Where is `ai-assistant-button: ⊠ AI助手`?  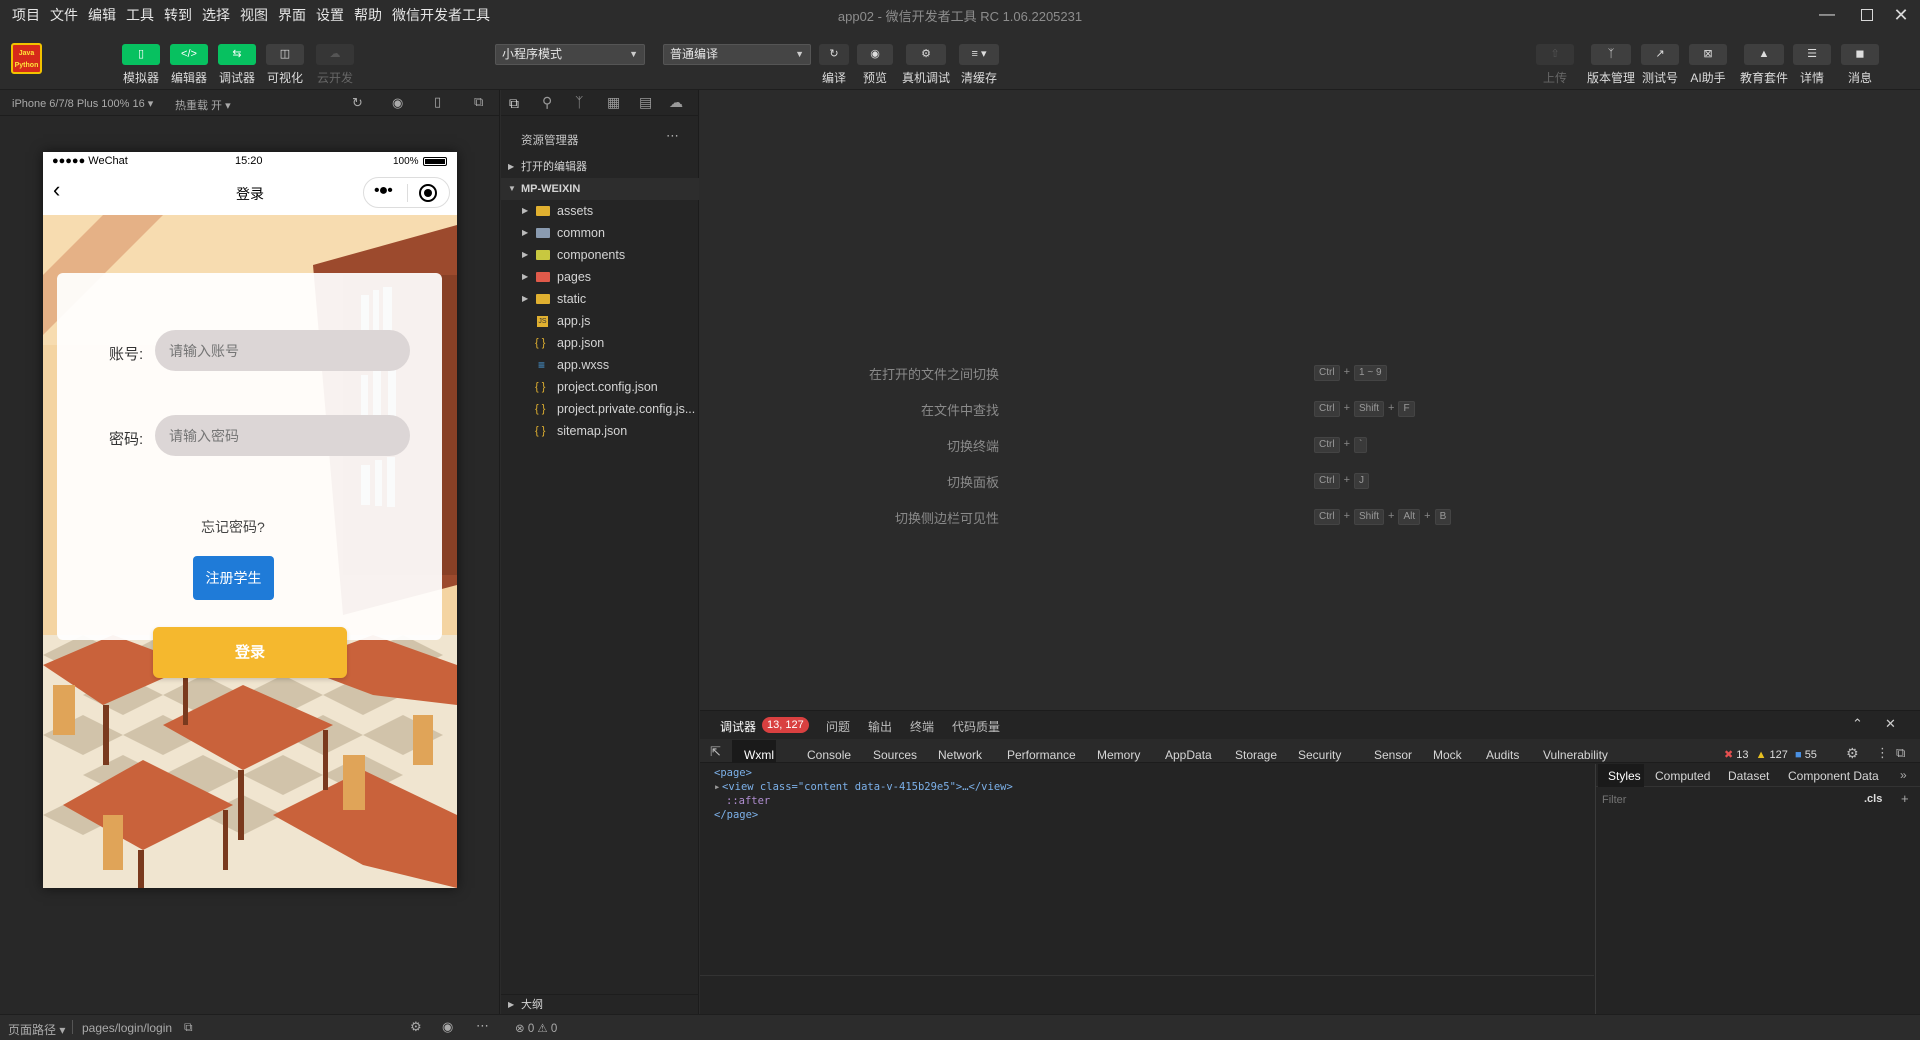 ai-assistant-button: ⊠ AI助手 is located at coordinates (1708, 65).